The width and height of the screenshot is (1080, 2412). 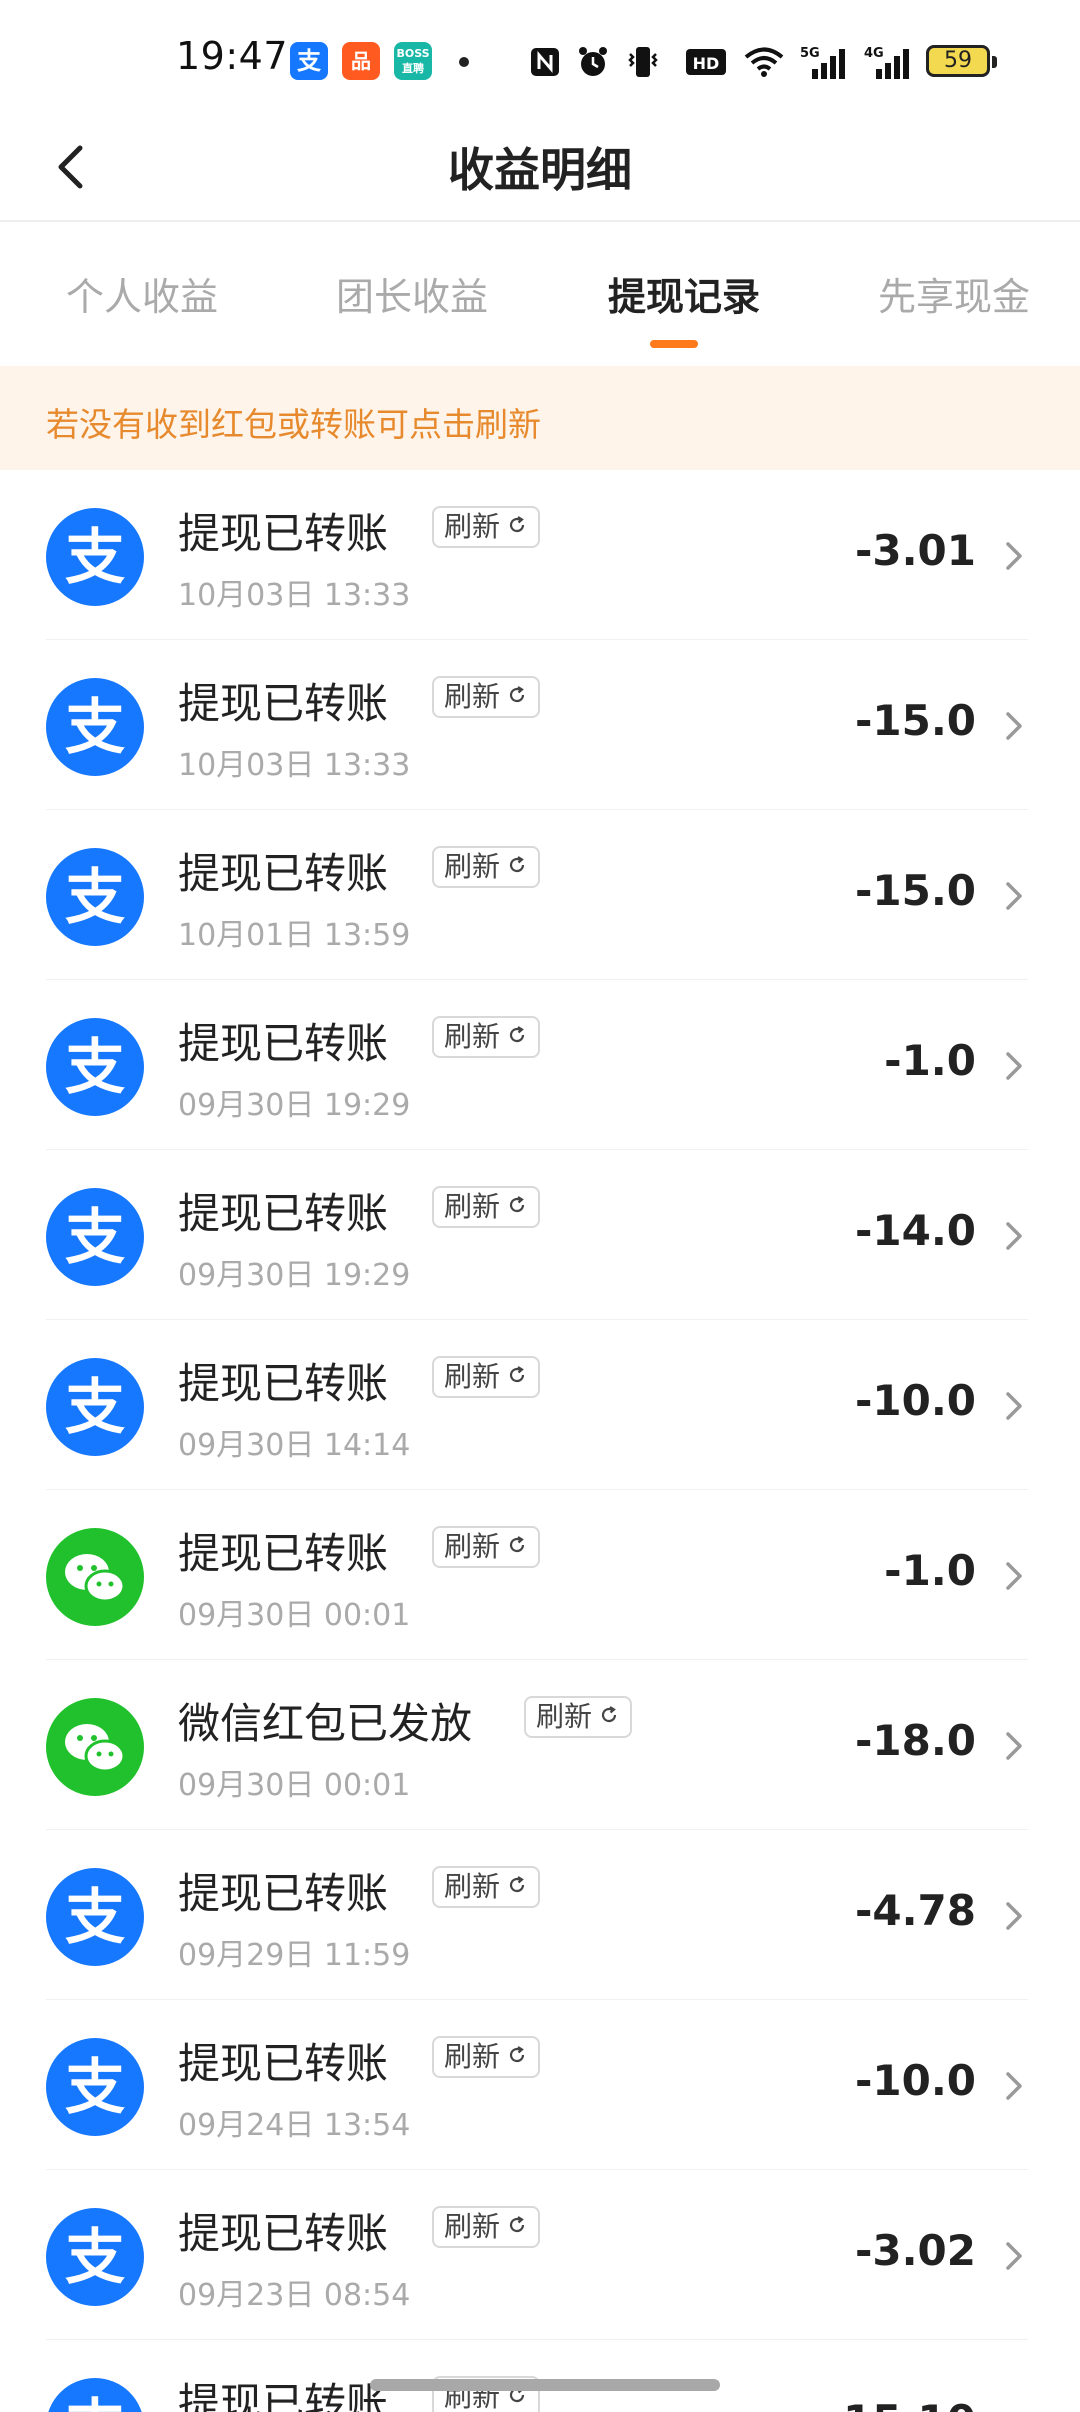 I want to click on record-amount: -1.0, so click(x=930, y=1060).